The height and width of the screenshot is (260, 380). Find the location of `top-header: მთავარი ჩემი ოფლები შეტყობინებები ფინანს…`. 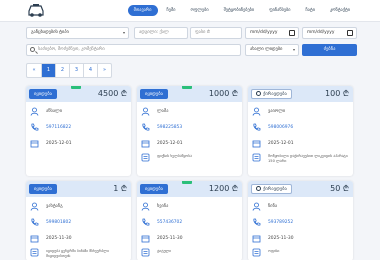

top-header: მთავარი ჩემი ოფლები შეტყობინებები ფინანს… is located at coordinates (190, 11).